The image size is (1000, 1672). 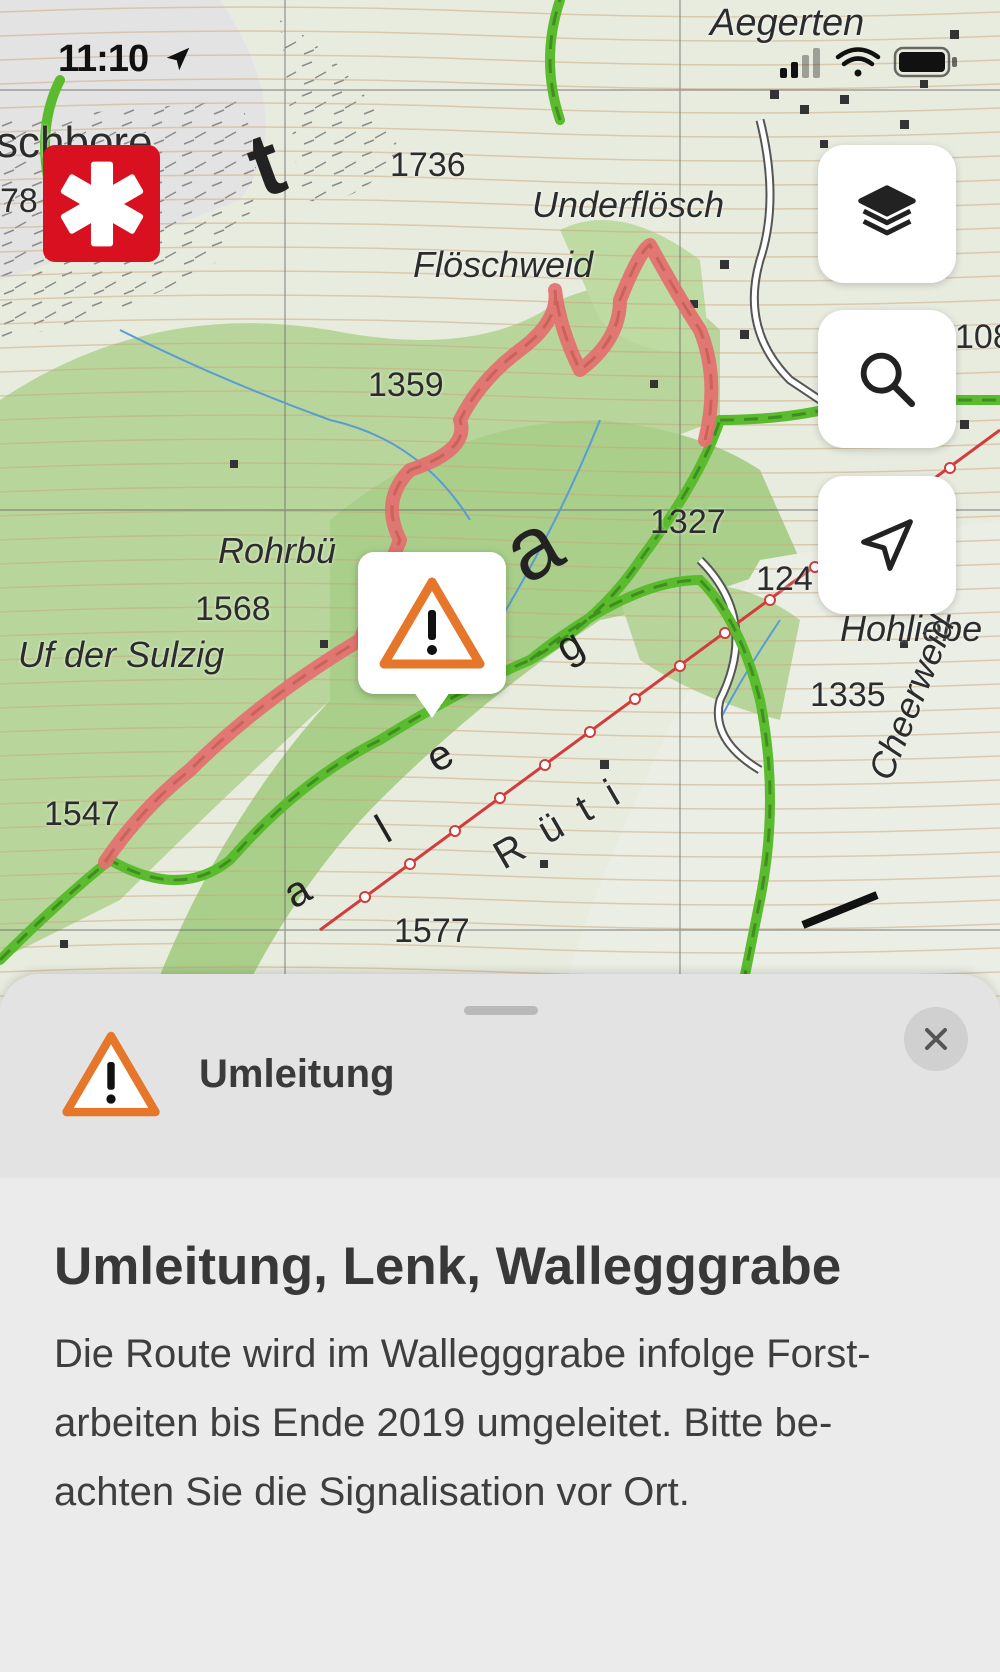 I want to click on elevation-label: 1327, so click(x=688, y=522).